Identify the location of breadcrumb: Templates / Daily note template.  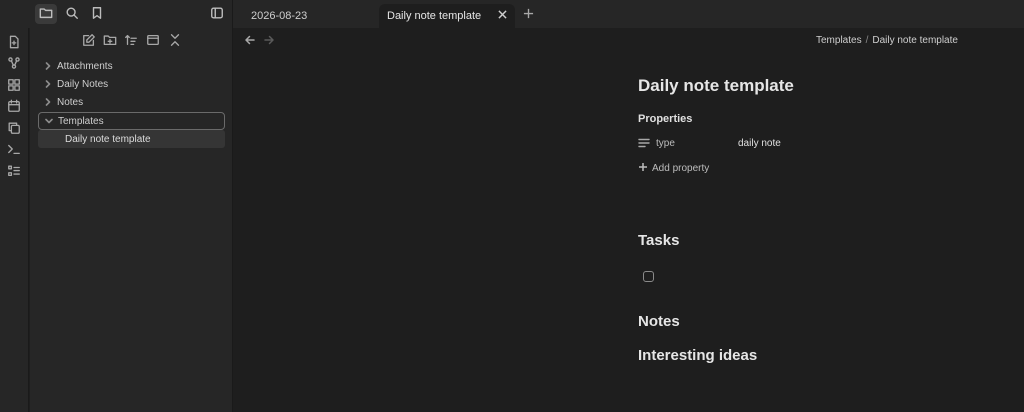
(887, 40).